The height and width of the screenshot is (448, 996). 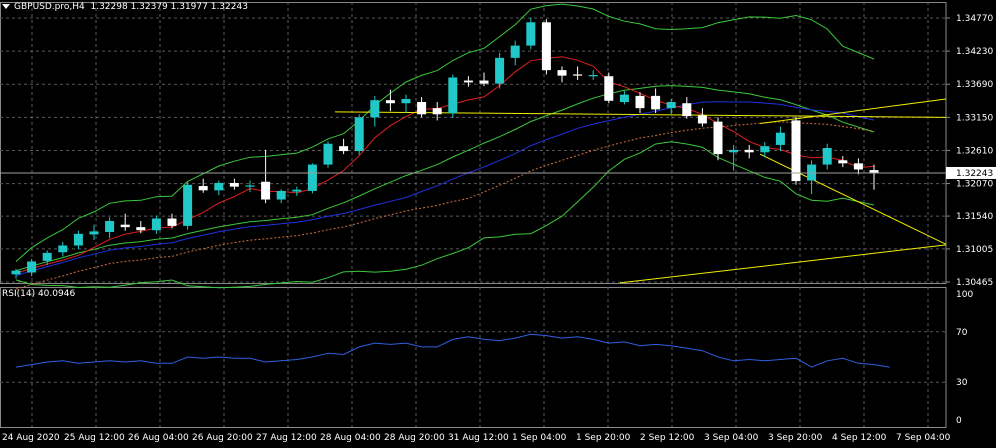 I want to click on rsi-header: RSI(14) 40.0946, so click(x=38, y=294).